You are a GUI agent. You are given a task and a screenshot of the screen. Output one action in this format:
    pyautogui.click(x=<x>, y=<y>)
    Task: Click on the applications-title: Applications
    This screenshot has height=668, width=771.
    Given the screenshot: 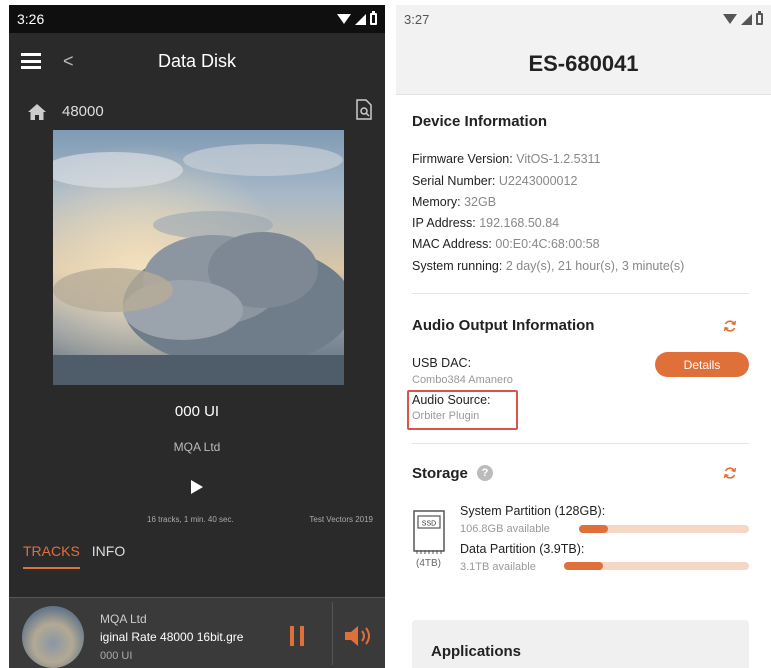 What is the action you would take?
    pyautogui.click(x=476, y=651)
    